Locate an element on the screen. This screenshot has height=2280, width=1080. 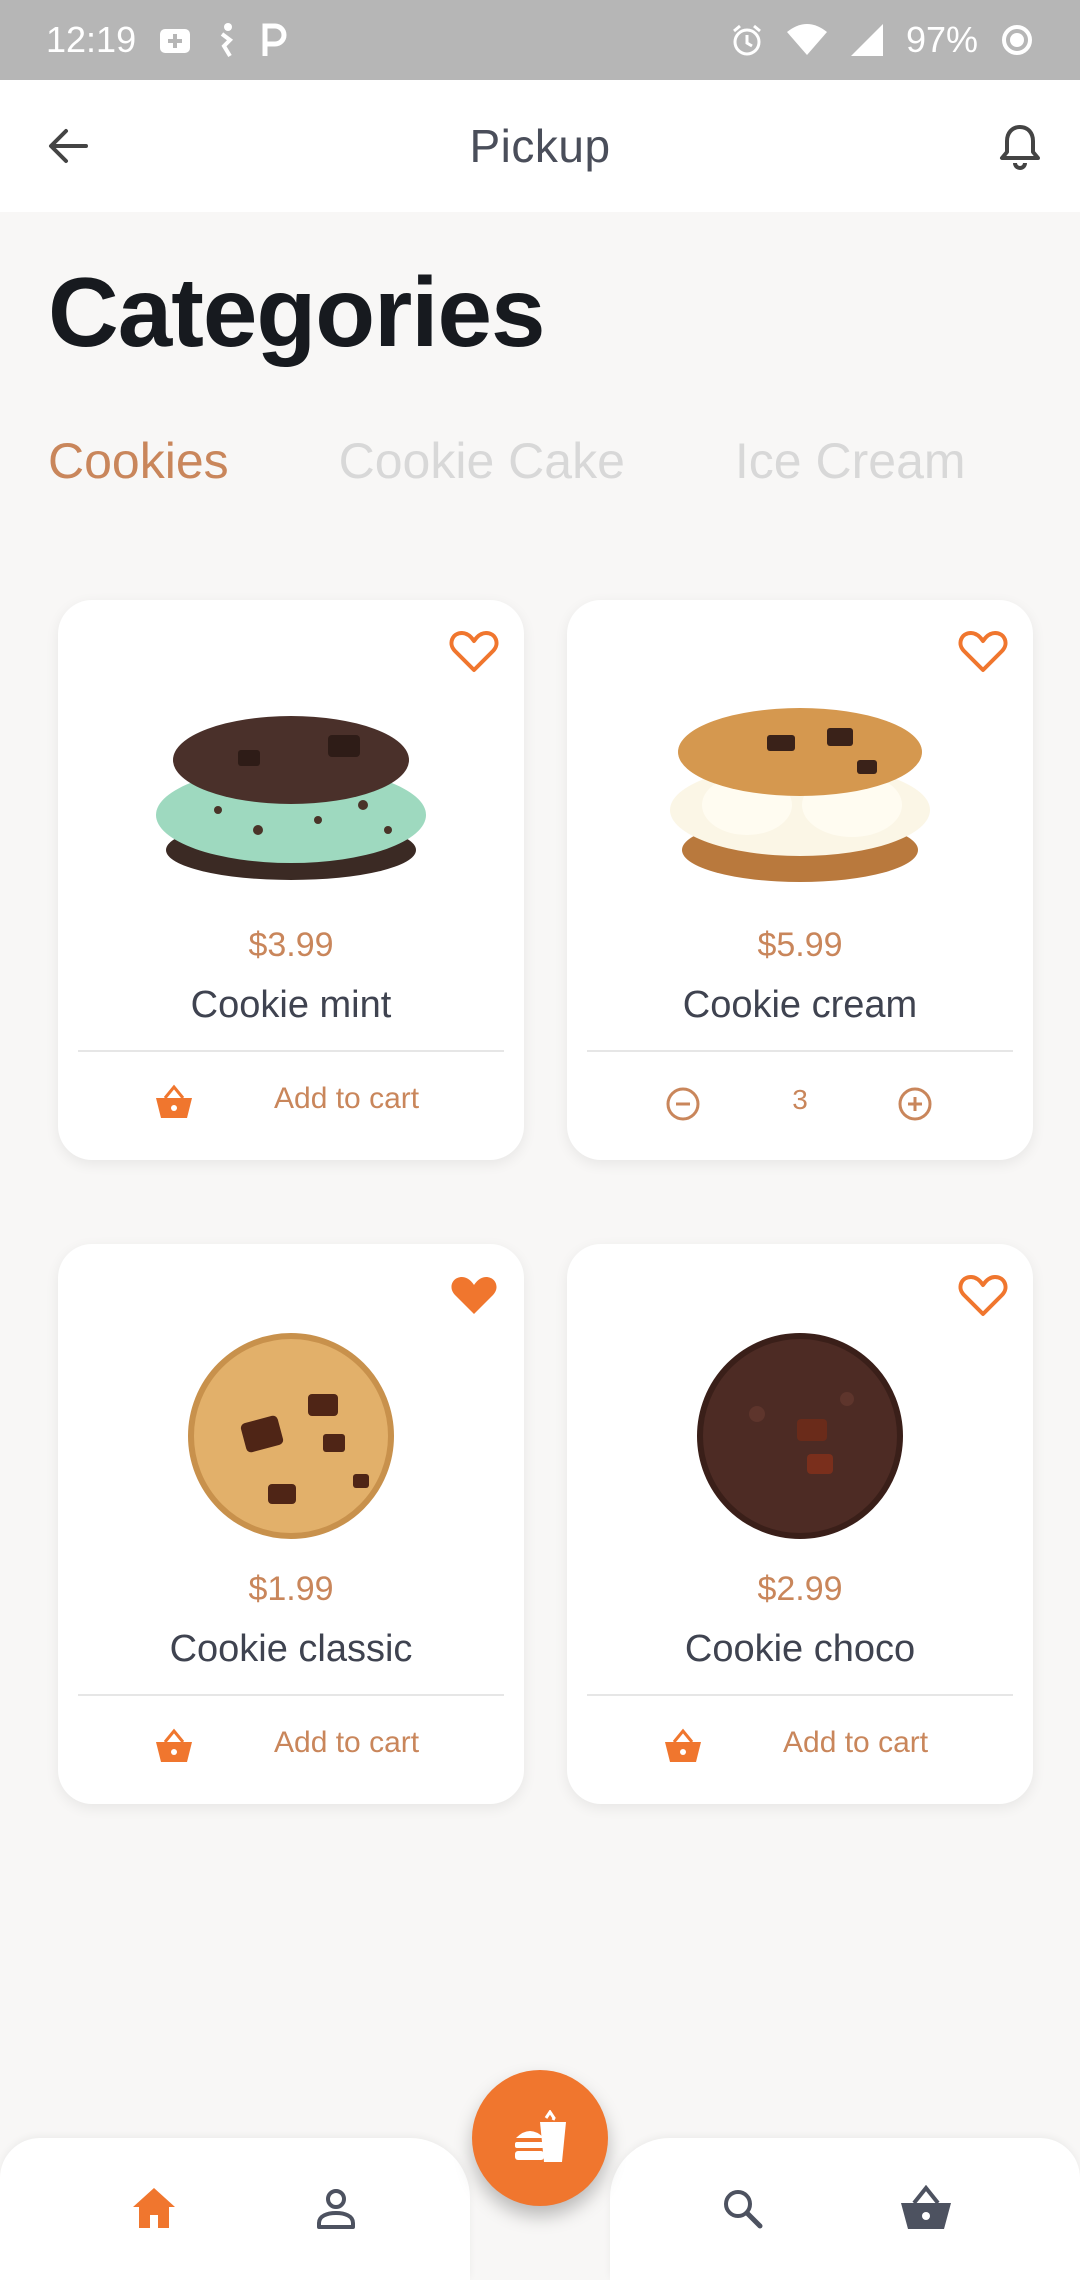
app-bar: Pickup is located at coordinates (540, 146).